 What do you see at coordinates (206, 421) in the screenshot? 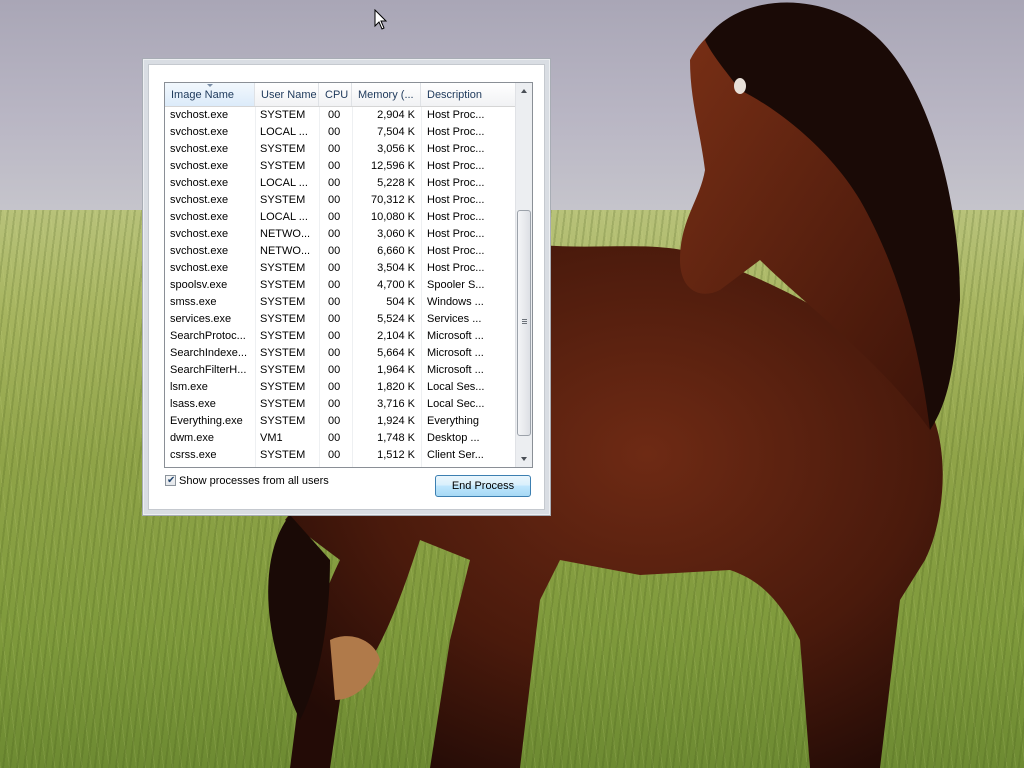
I see `process-image-name: Everything.exe` at bounding box center [206, 421].